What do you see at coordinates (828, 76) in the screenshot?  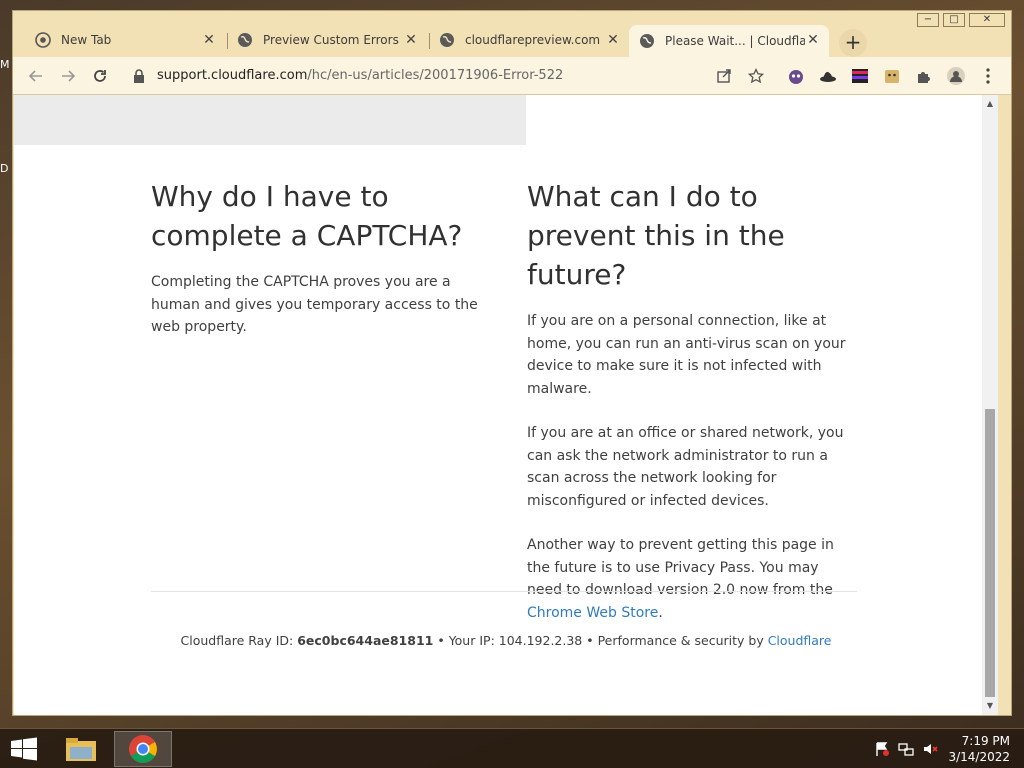 I see `extension-hat-icon` at bounding box center [828, 76].